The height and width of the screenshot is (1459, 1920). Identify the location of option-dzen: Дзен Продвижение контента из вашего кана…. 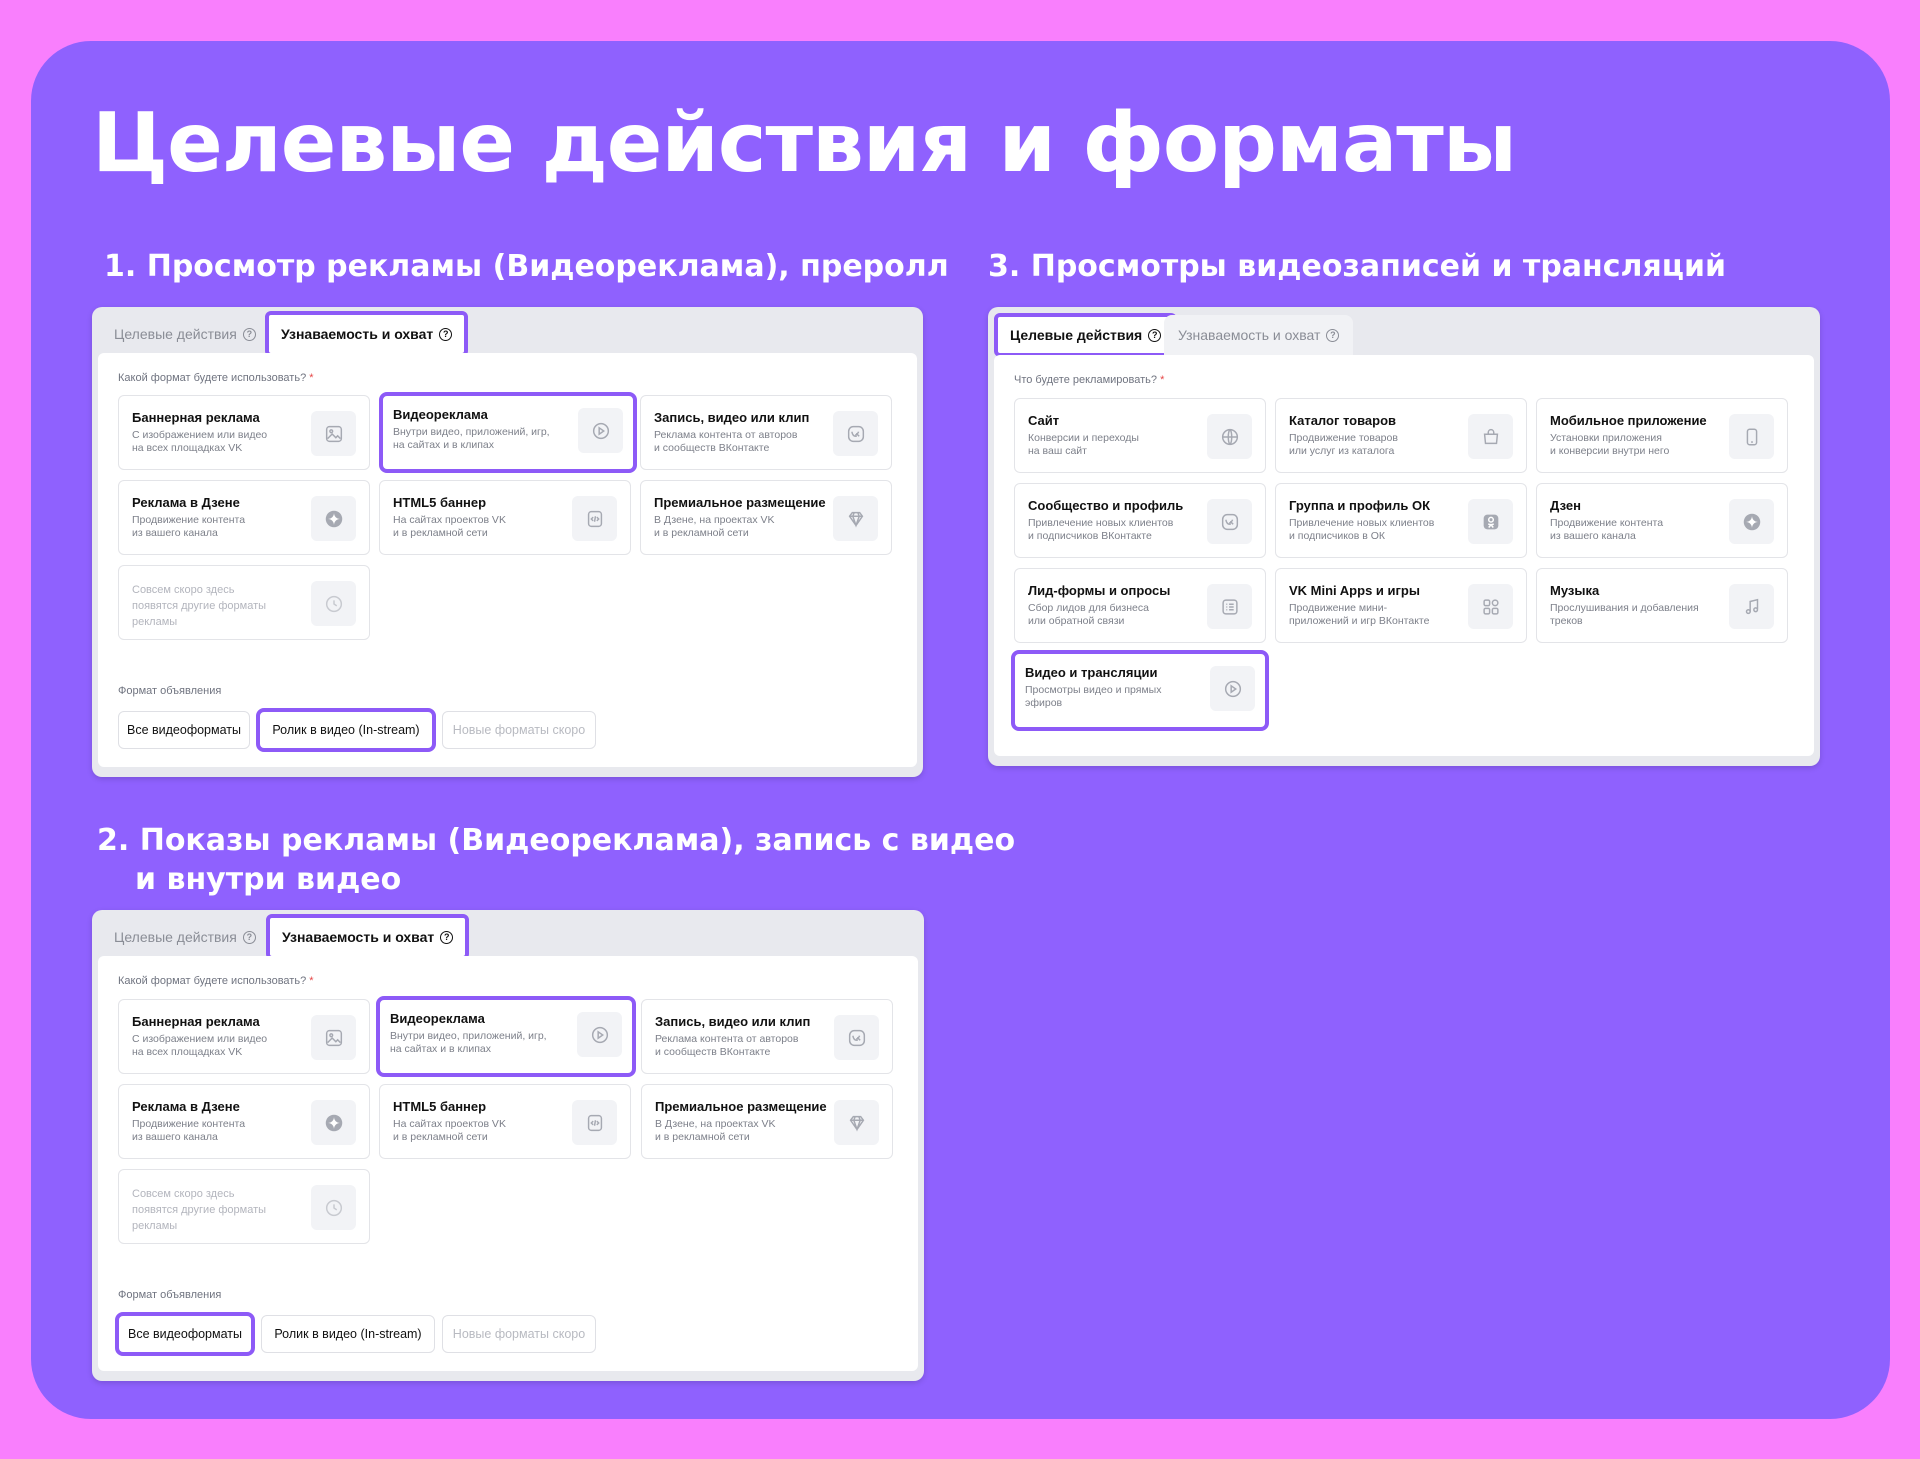
(1662, 520).